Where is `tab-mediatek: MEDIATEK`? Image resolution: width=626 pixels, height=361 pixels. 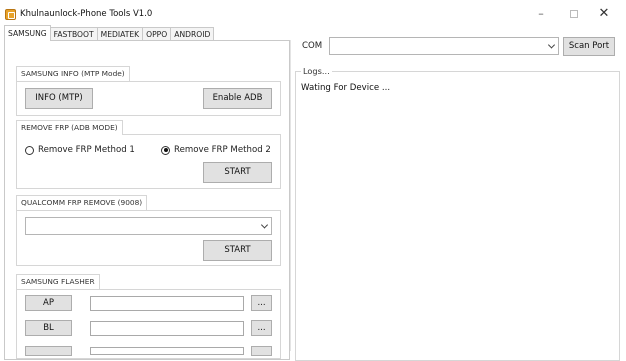
tab-mediatek: MEDIATEK is located at coordinates (120, 34).